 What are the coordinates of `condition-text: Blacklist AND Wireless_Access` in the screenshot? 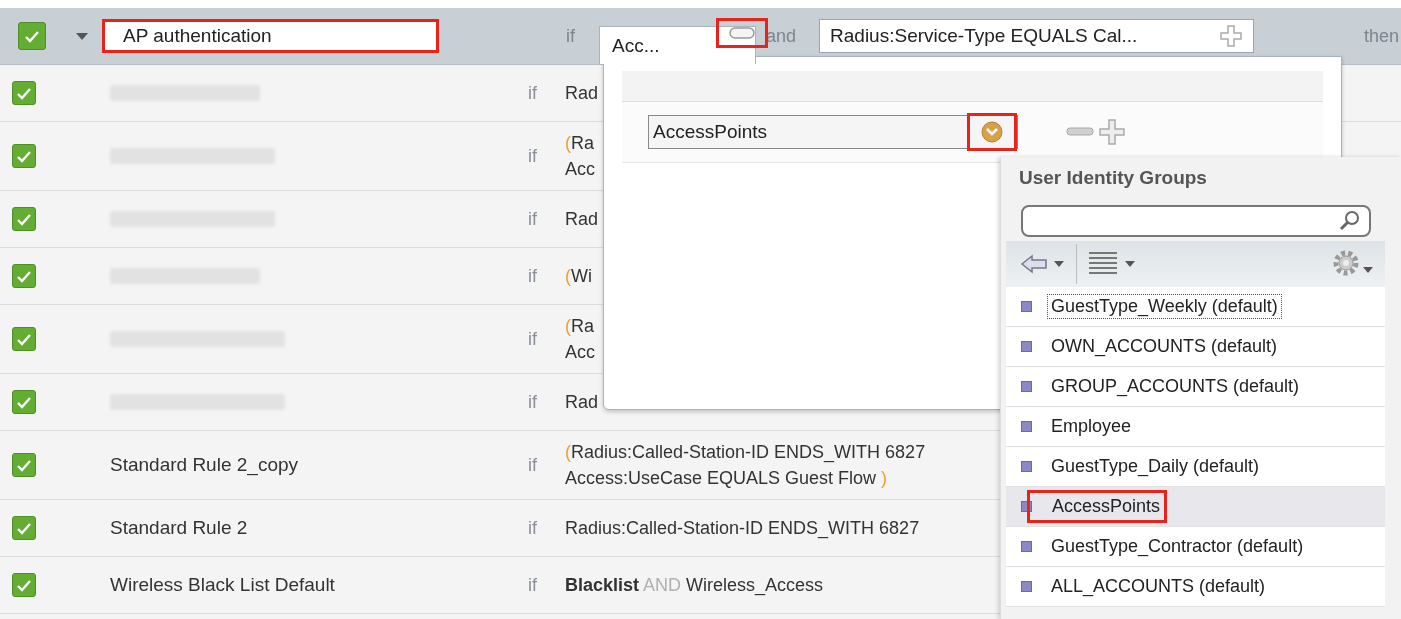 It's located at (694, 586).